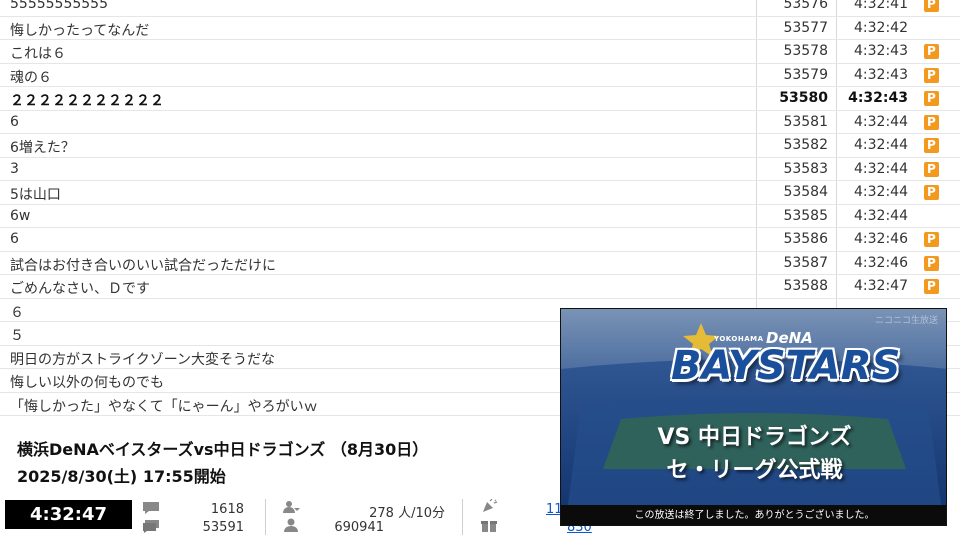 This screenshot has width=960, height=540. I want to click on comment-text: 5は山口, so click(35, 195).